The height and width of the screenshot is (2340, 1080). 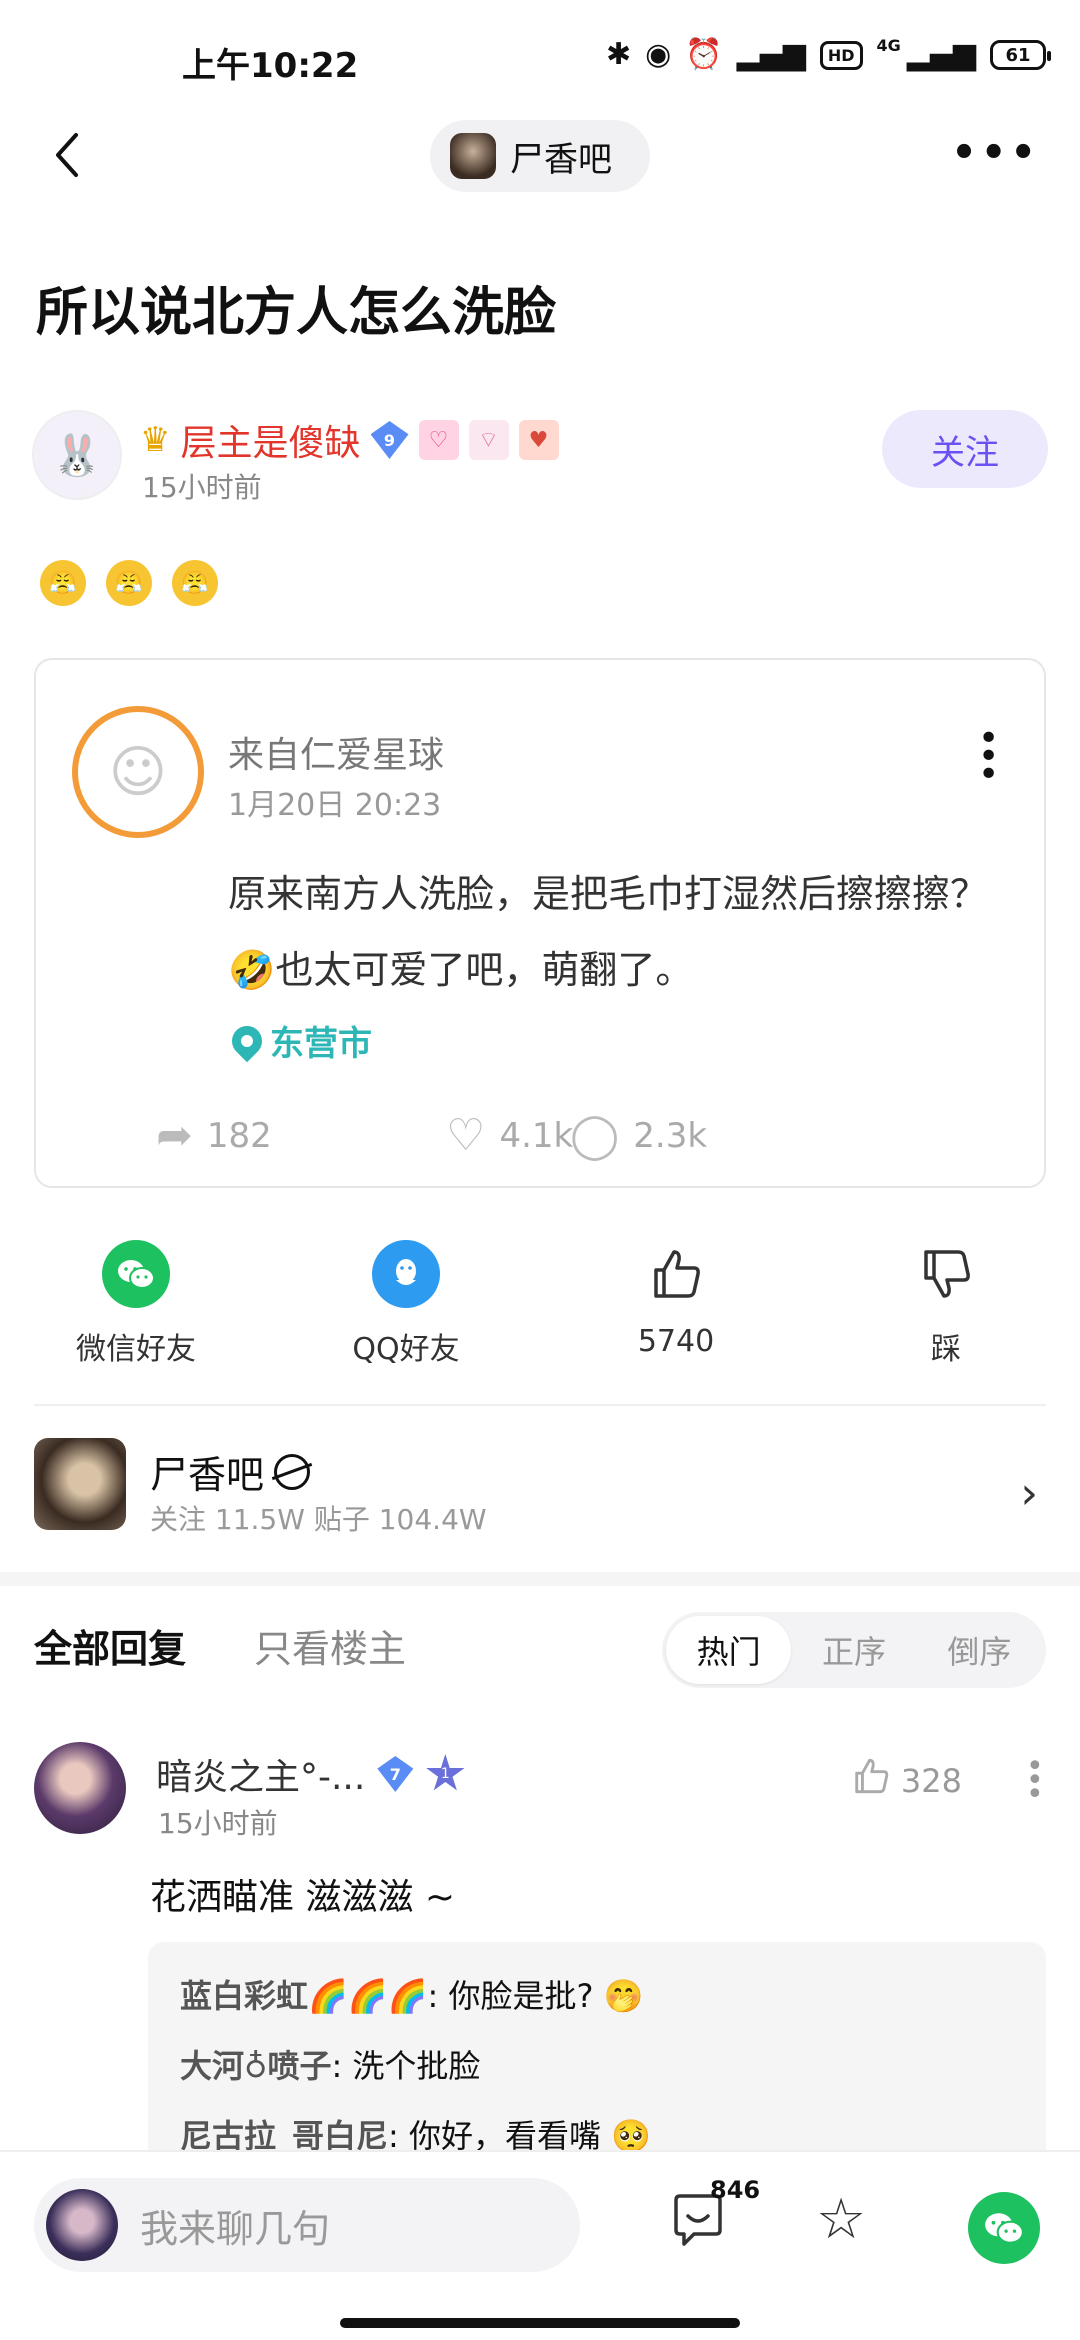 I want to click on comment-text: 花洒瞄准 滋滋滋 ~, so click(x=303, y=1897).